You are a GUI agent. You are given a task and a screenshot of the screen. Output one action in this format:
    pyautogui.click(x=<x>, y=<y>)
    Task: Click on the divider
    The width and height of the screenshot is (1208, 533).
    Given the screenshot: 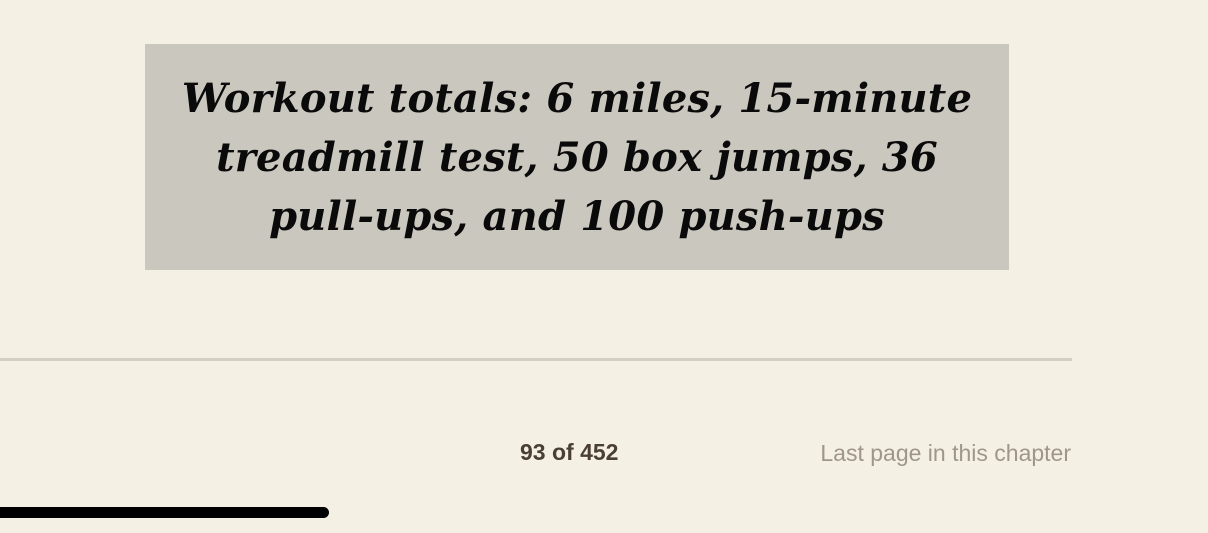 What is the action you would take?
    pyautogui.click(x=536, y=359)
    